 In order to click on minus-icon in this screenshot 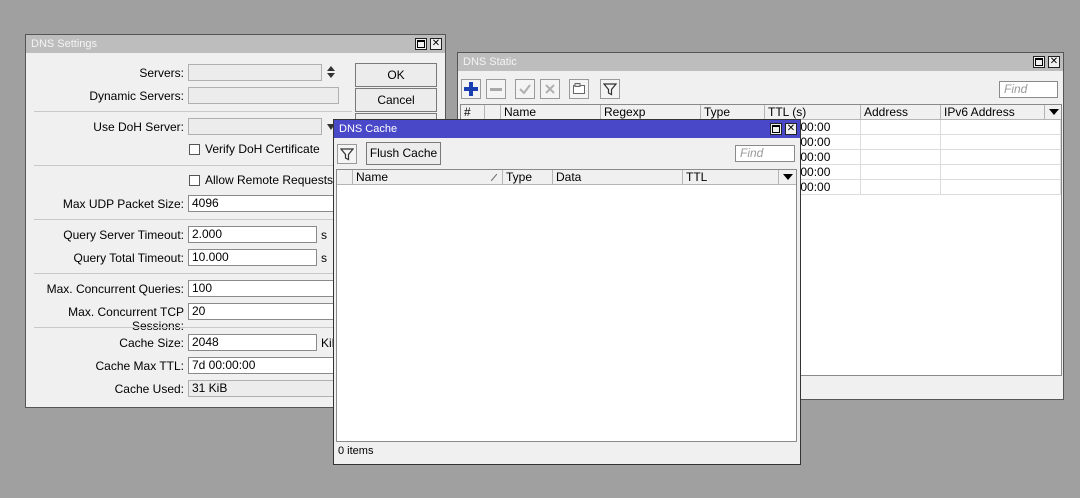, I will do `click(496, 89)`.